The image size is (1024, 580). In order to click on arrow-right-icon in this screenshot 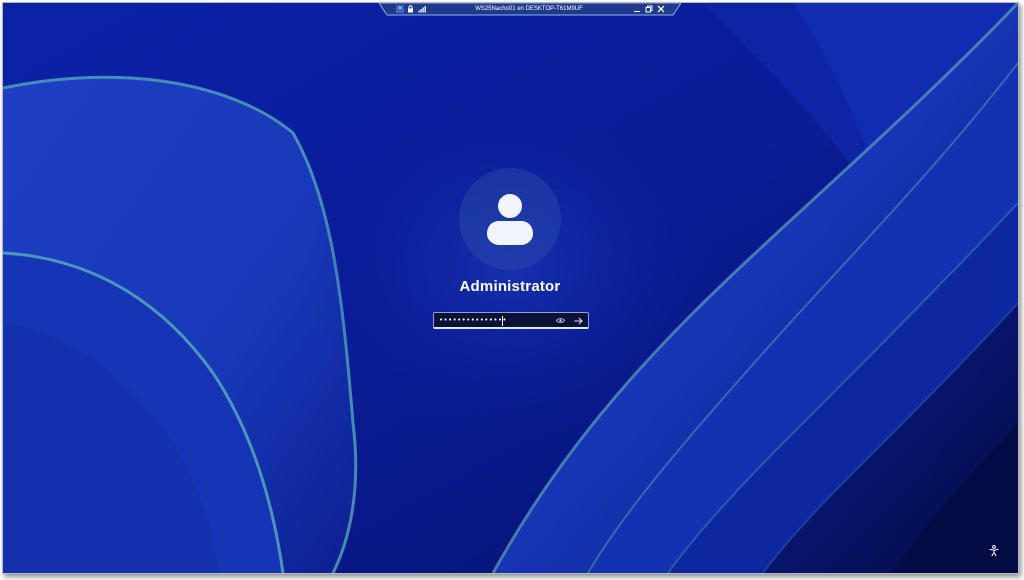, I will do `click(578, 320)`.